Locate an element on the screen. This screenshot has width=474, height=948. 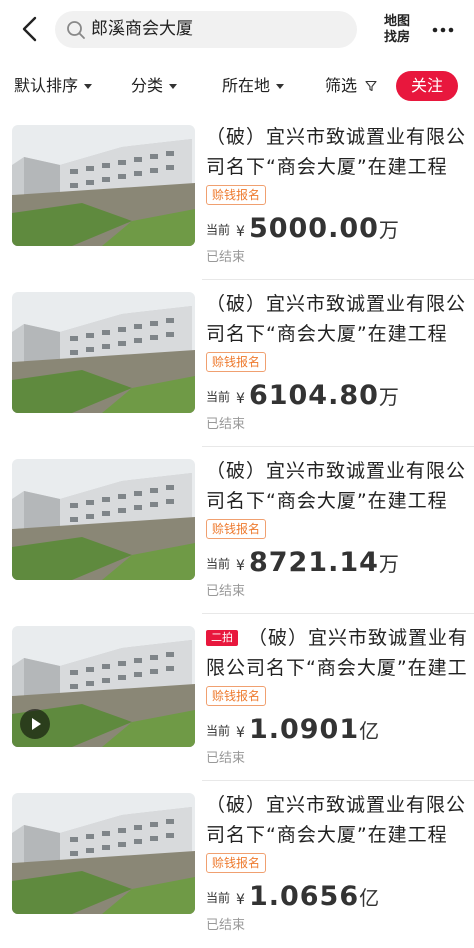
map-label-line-1: 地图 is located at coordinates (396, 21).